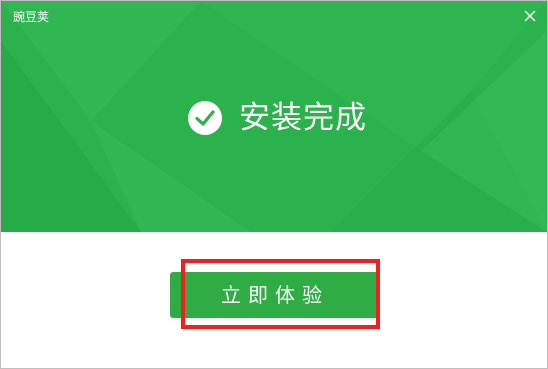  What do you see at coordinates (205, 118) in the screenshot?
I see `check-circle-icon` at bounding box center [205, 118].